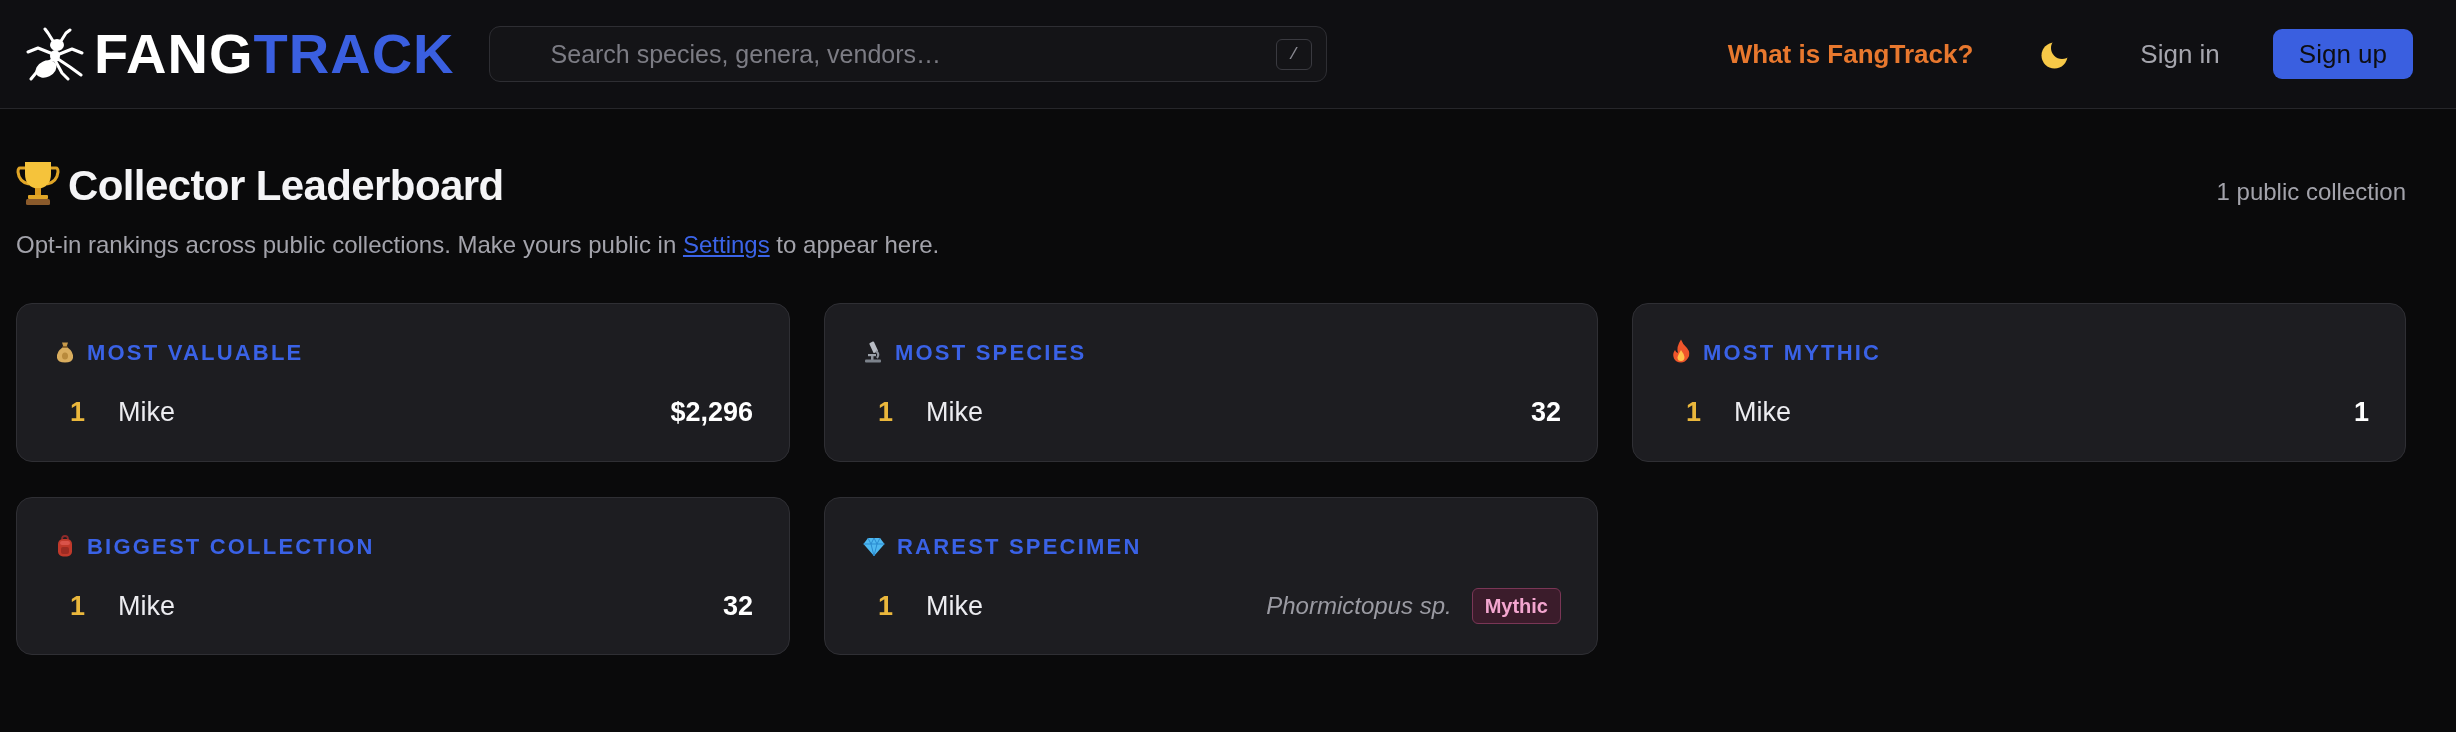  I want to click on score-value: 1, so click(2361, 412).